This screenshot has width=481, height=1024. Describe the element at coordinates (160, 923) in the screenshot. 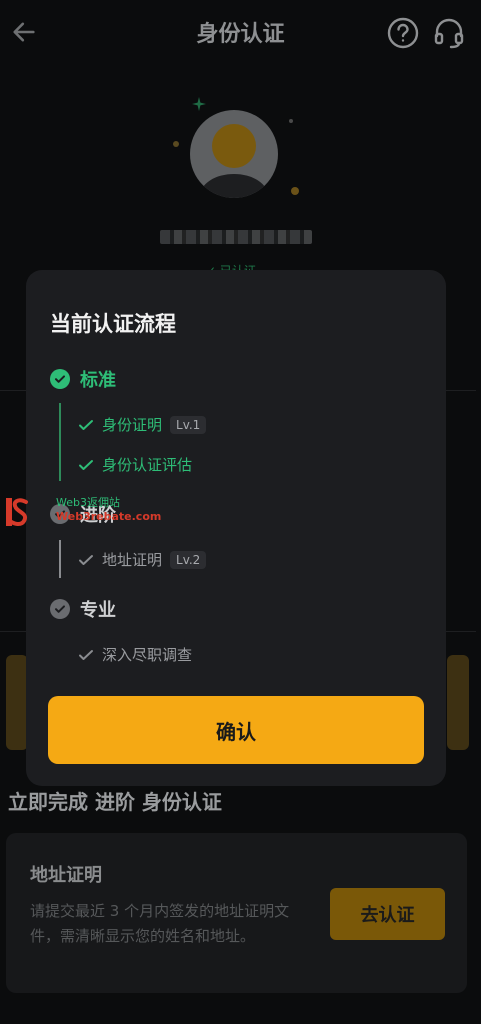

I see `address-proof-description: 请提交最近 3 个月内签发的地址证明文件，需清晰显示您的姓名和地址。` at that location.